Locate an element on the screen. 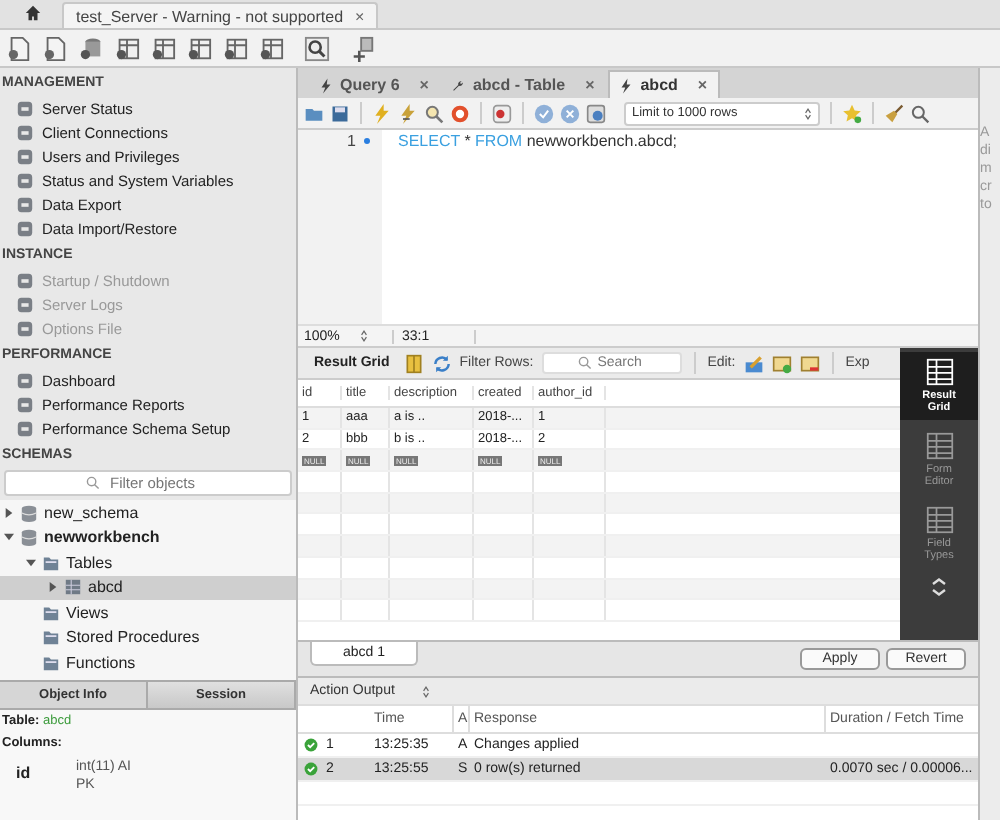 The height and width of the screenshot is (820, 1000). home-icon is located at coordinates (33, 13).